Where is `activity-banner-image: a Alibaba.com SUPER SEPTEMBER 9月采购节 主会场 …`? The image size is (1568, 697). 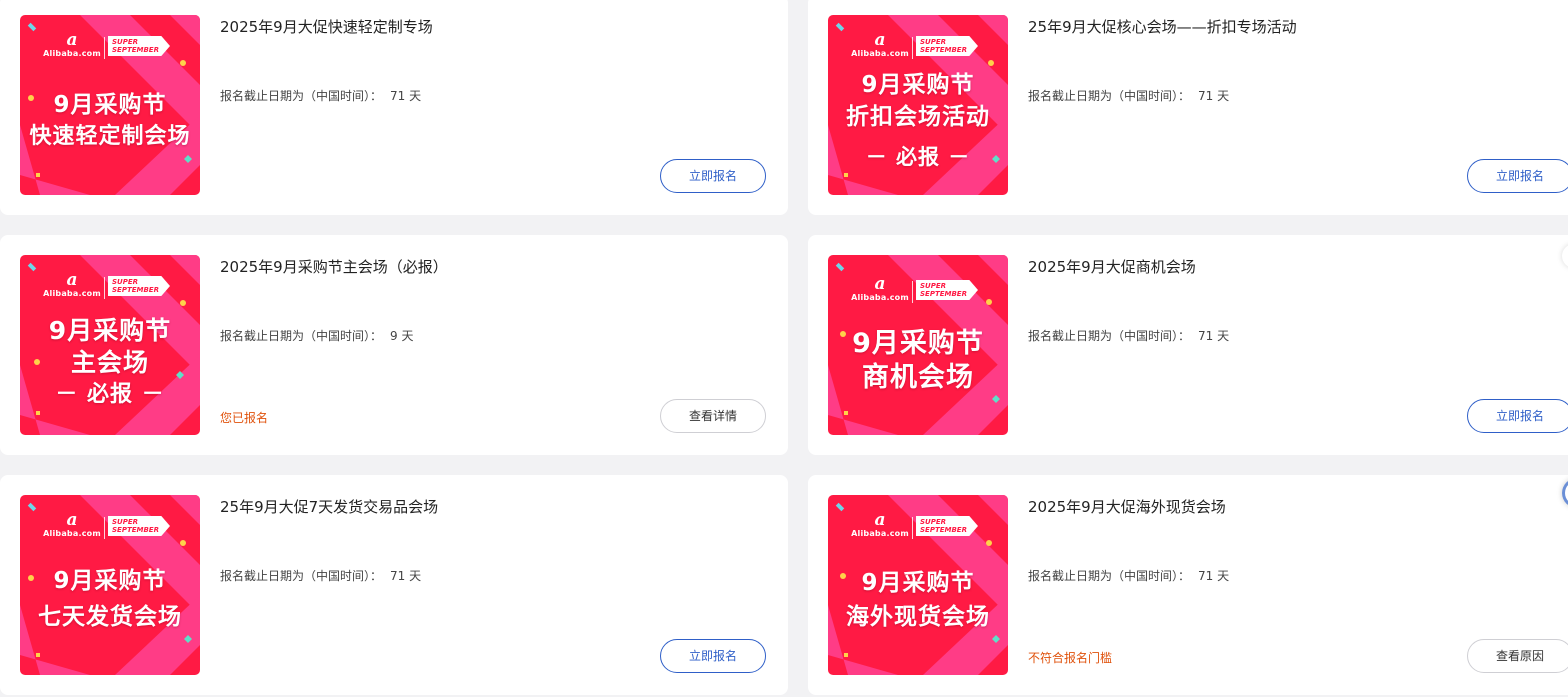
activity-banner-image: a Alibaba.com SUPER SEPTEMBER 9月采购节 主会场 … is located at coordinates (110, 345).